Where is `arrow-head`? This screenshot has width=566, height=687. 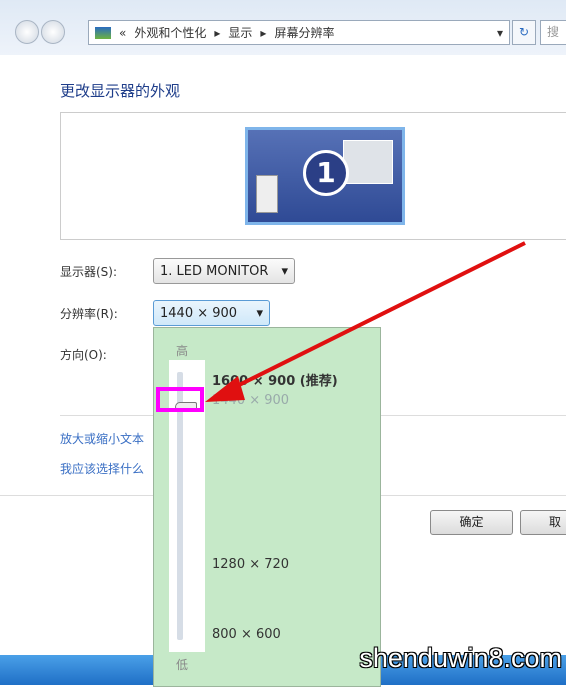 arrow-head is located at coordinates (225, 389).